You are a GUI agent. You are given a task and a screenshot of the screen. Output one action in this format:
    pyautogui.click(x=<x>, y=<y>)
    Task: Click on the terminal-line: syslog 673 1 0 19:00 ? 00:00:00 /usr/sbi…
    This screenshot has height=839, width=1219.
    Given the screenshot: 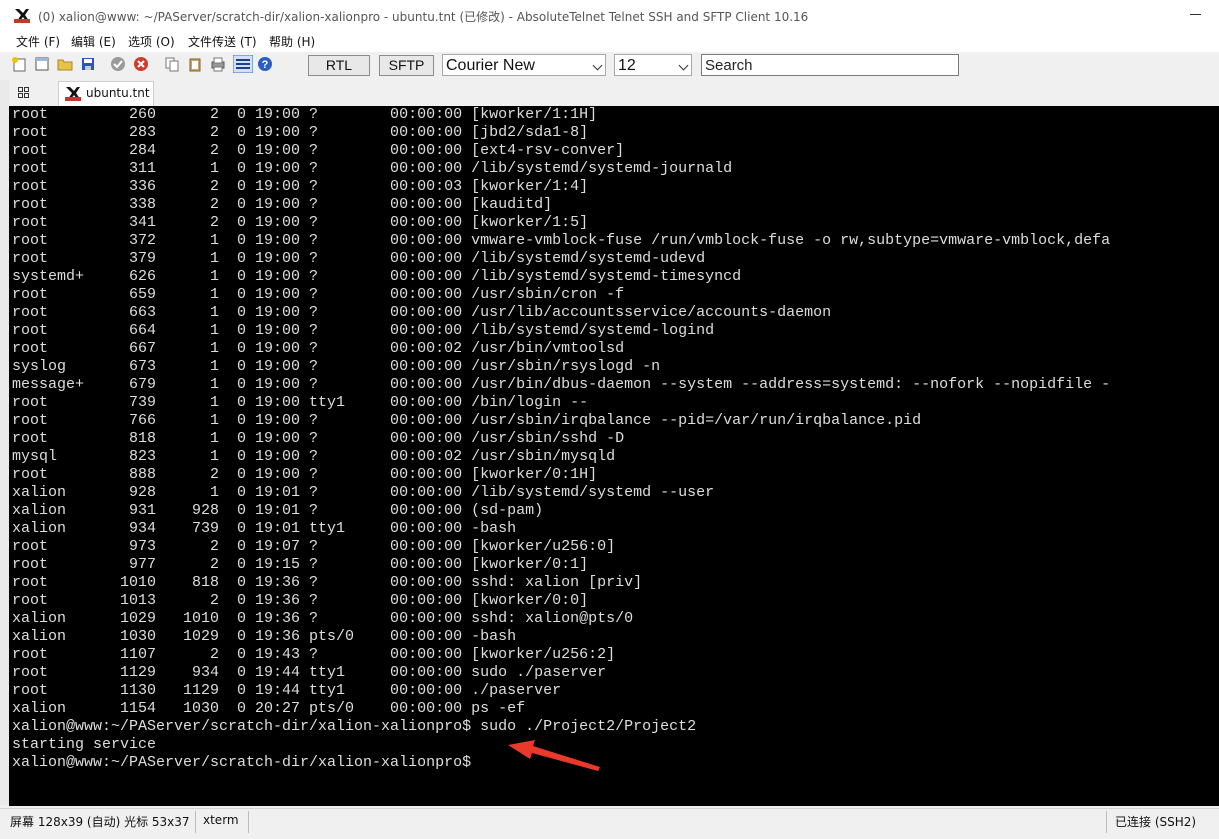 What is the action you would take?
    pyautogui.click(x=336, y=366)
    